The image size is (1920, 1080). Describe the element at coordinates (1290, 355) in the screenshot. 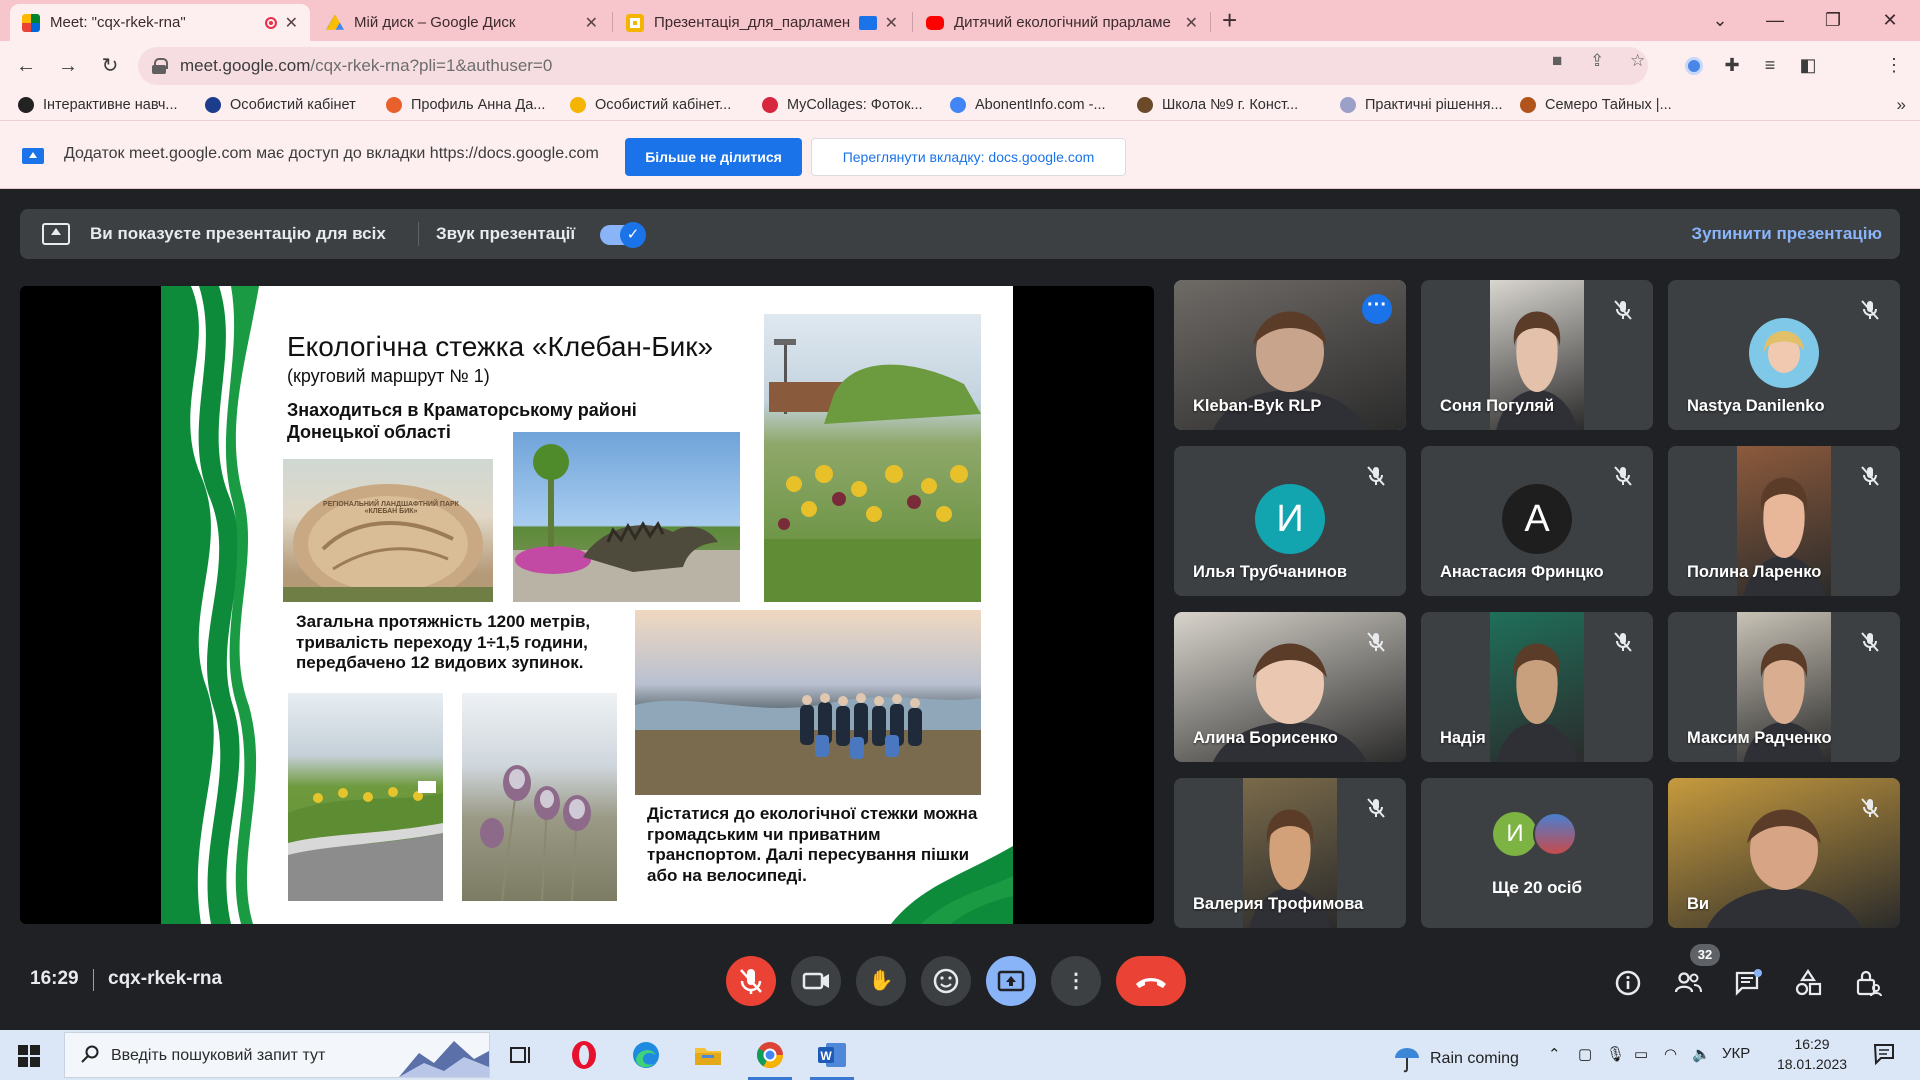

I see `participant-tile: Kleban-Byk RLP ···` at that location.